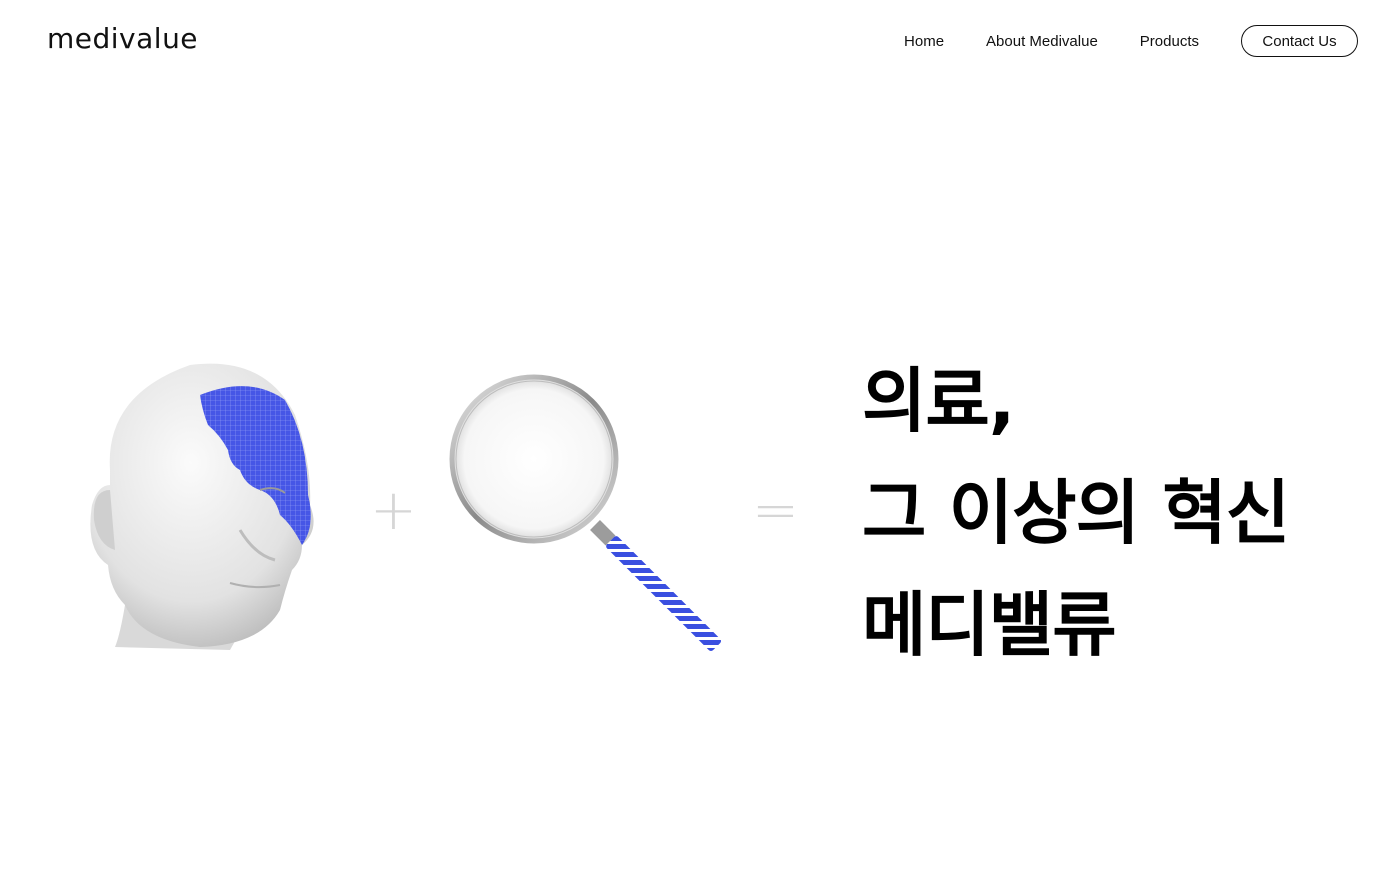  What do you see at coordinates (1042, 41) in the screenshot?
I see `nav-about: About Medivalue` at bounding box center [1042, 41].